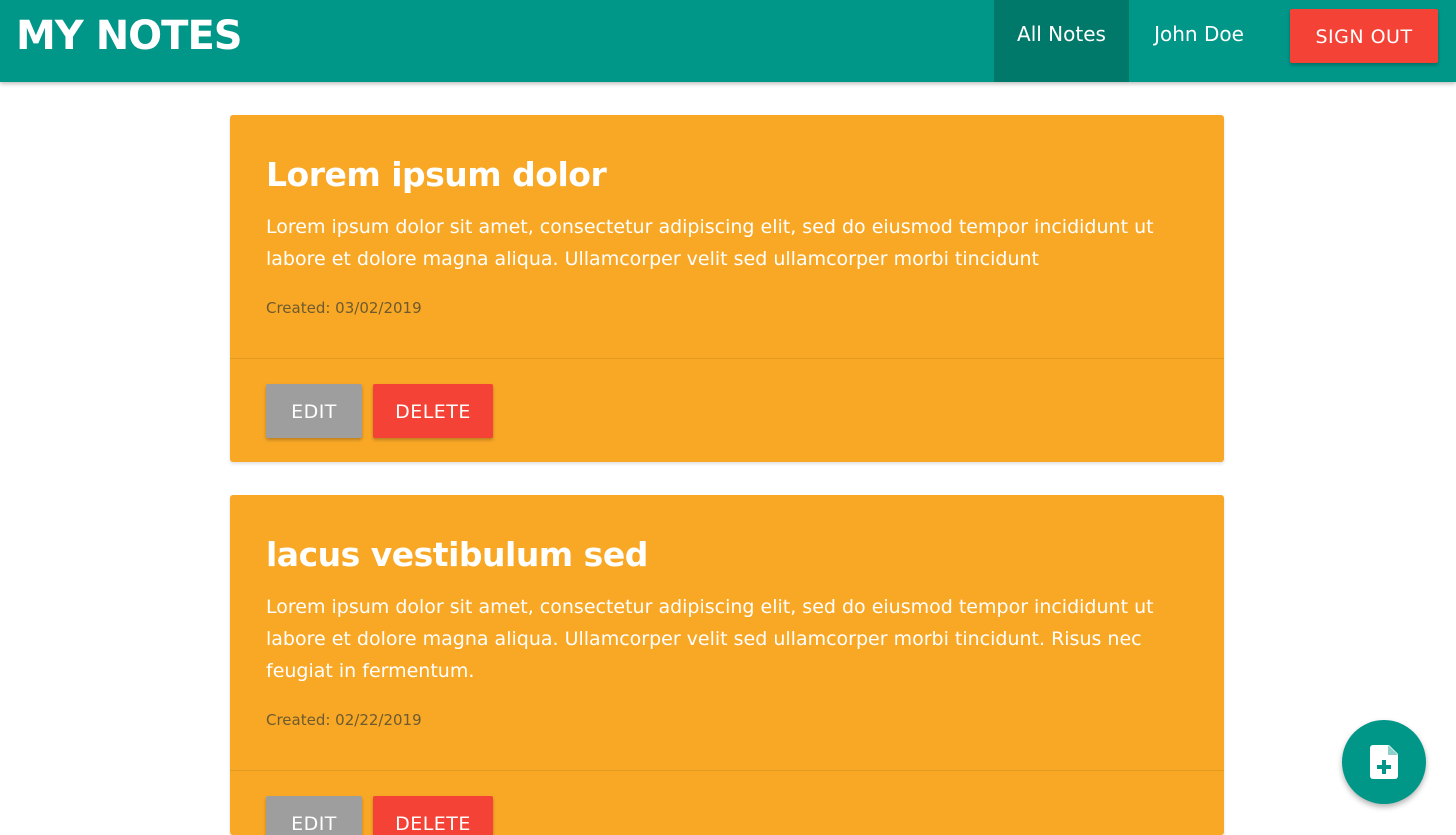 The image size is (1456, 835). I want to click on top-navbar: MY NOTES All Notes John Doe SIGN OUT, so click(728, 41).